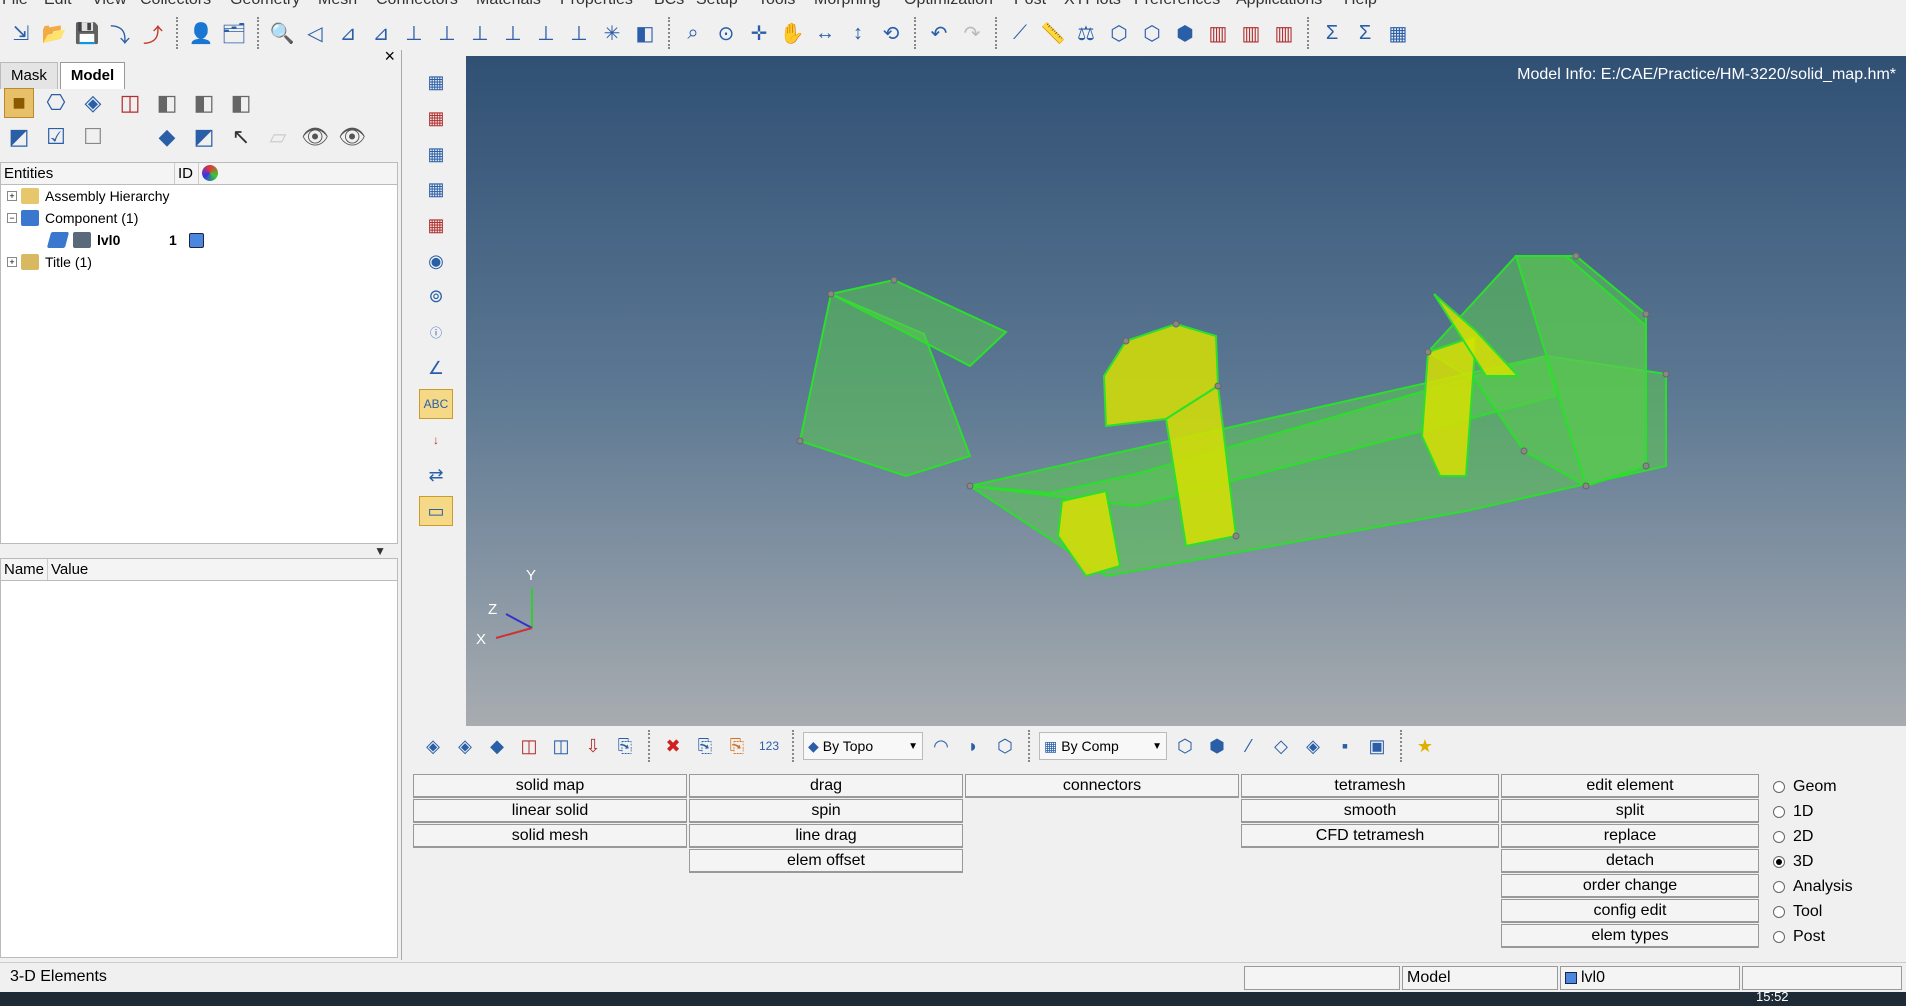  I want to click on element-shaded-icon: ⬢, so click(1217, 746).